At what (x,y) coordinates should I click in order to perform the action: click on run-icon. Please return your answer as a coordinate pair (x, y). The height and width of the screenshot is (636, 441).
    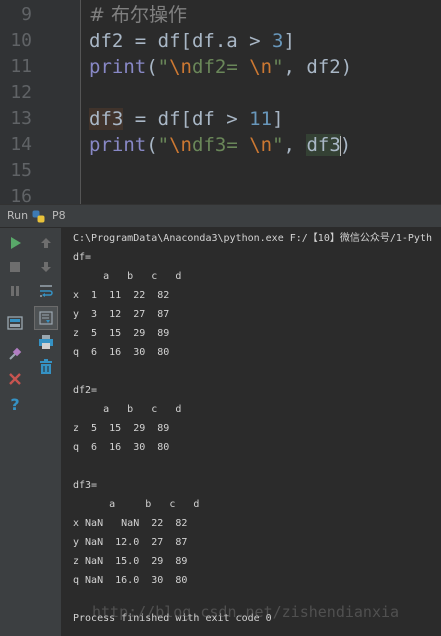
    Looking at the image, I should click on (15, 243).